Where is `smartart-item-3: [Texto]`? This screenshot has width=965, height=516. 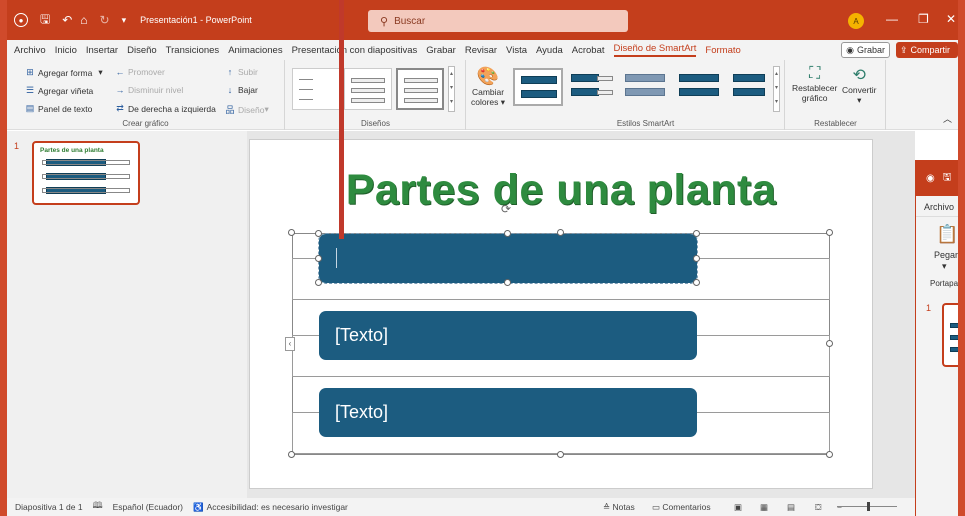
smartart-item-3: [Texto] is located at coordinates (508, 412).